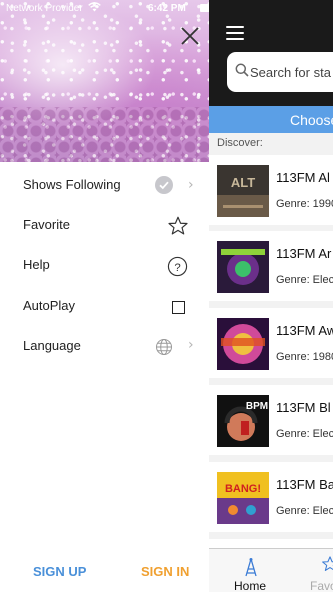  What do you see at coordinates (46, 224) in the screenshot?
I see `menu-label-favorite: Favorite` at bounding box center [46, 224].